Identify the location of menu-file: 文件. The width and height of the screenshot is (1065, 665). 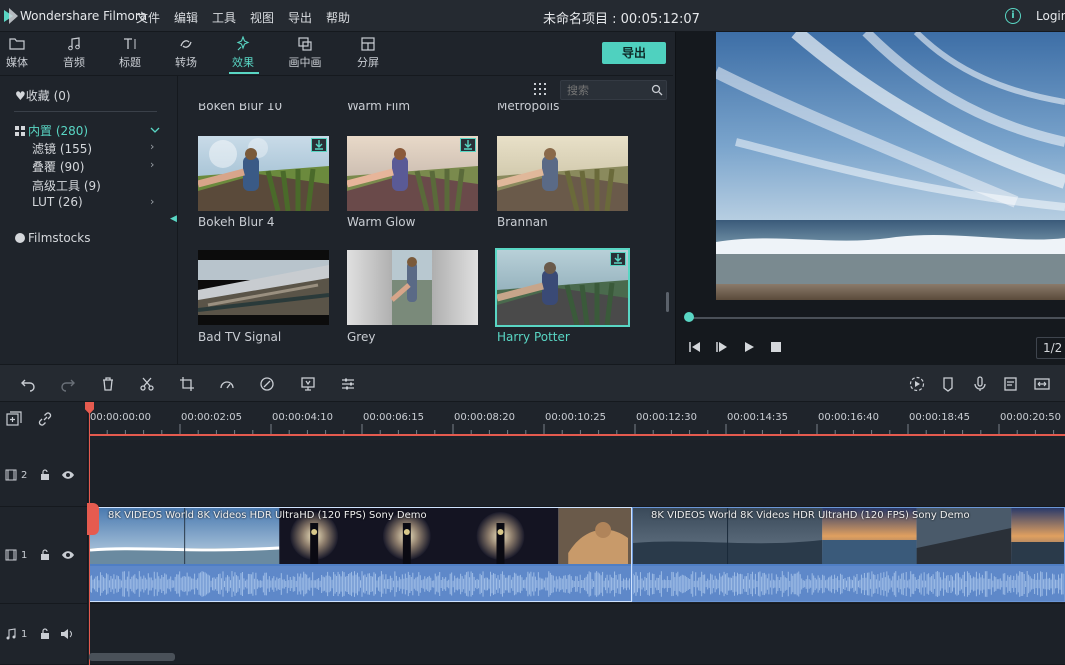
(148, 17).